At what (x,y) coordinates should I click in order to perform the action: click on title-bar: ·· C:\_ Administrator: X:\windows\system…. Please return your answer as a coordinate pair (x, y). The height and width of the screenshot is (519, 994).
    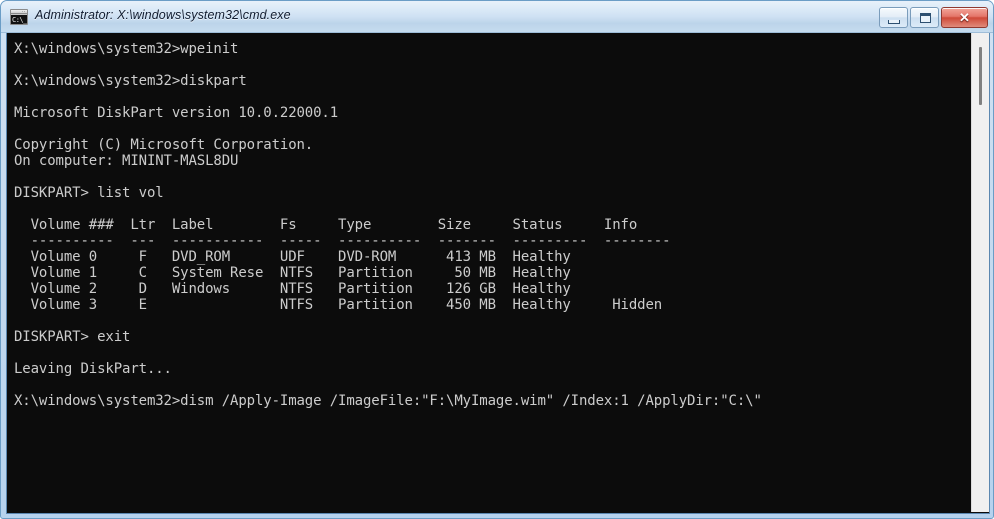
    Looking at the image, I should click on (497, 17).